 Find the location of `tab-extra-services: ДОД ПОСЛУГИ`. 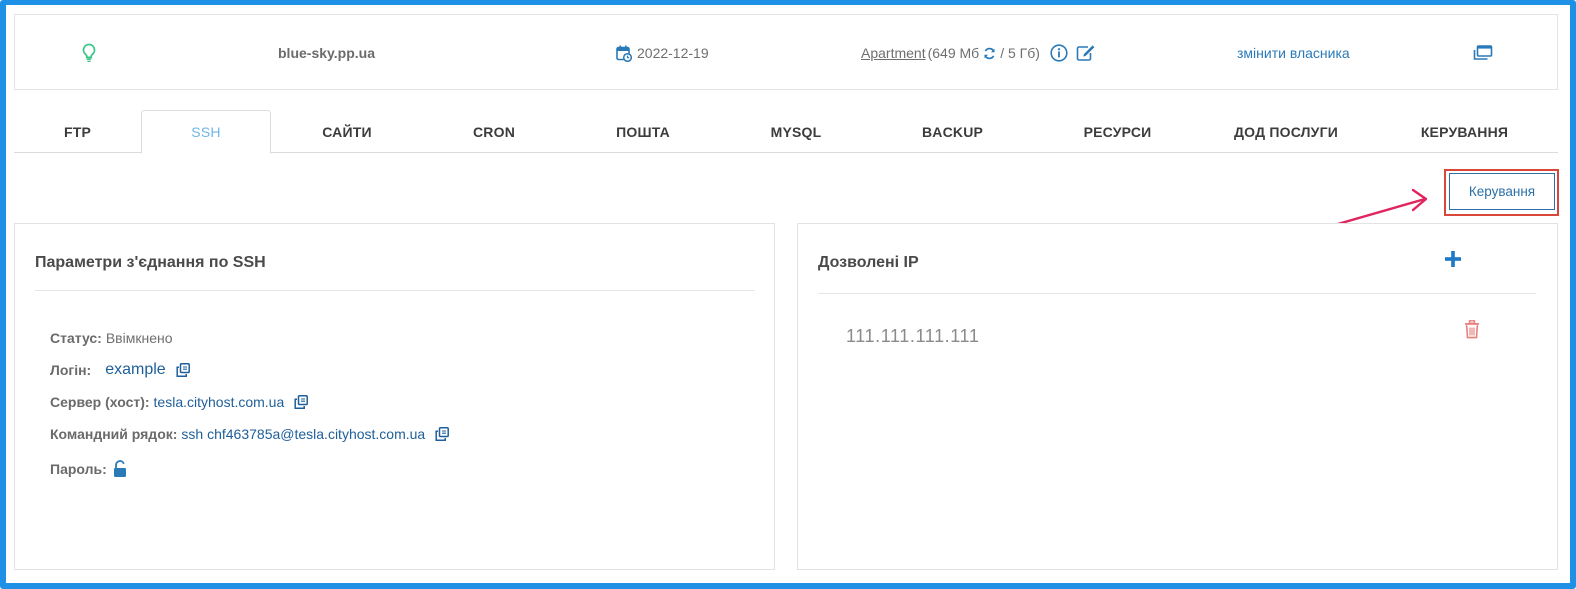

tab-extra-services: ДОД ПОСЛУГИ is located at coordinates (1286, 131).